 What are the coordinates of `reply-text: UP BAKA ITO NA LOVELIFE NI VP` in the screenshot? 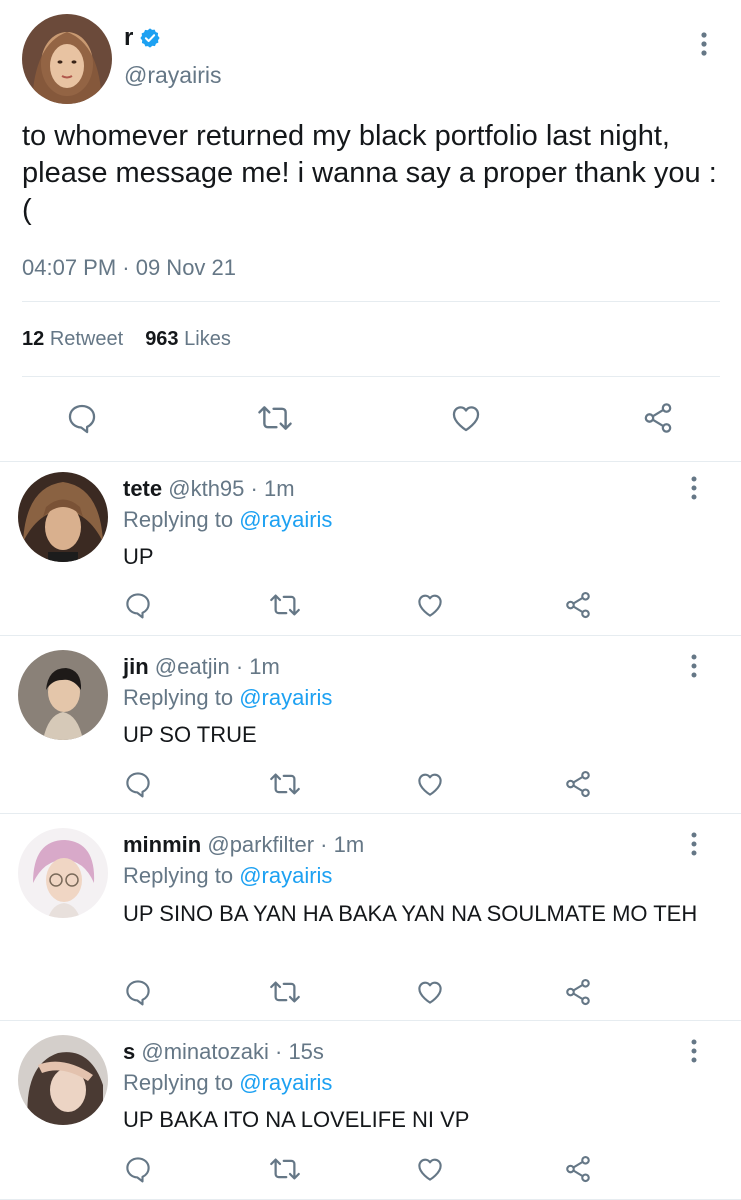 It's located at (296, 1119).